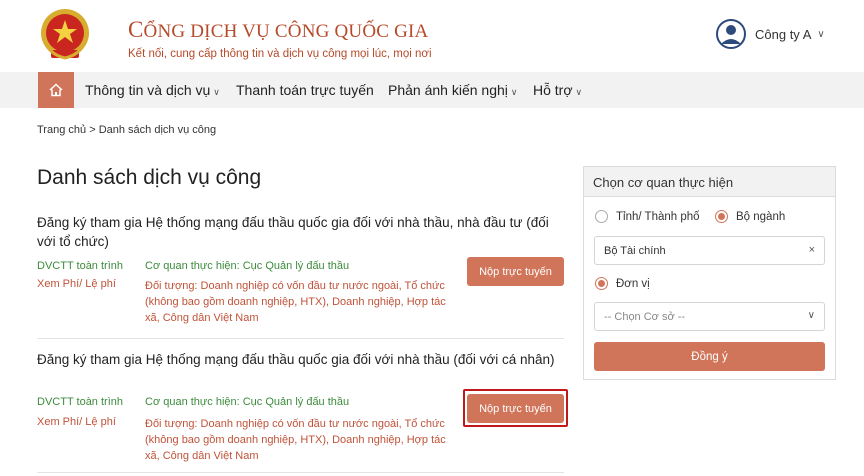  I want to click on nav-item-label: Thông tin và dịch vụ, so click(148, 90).